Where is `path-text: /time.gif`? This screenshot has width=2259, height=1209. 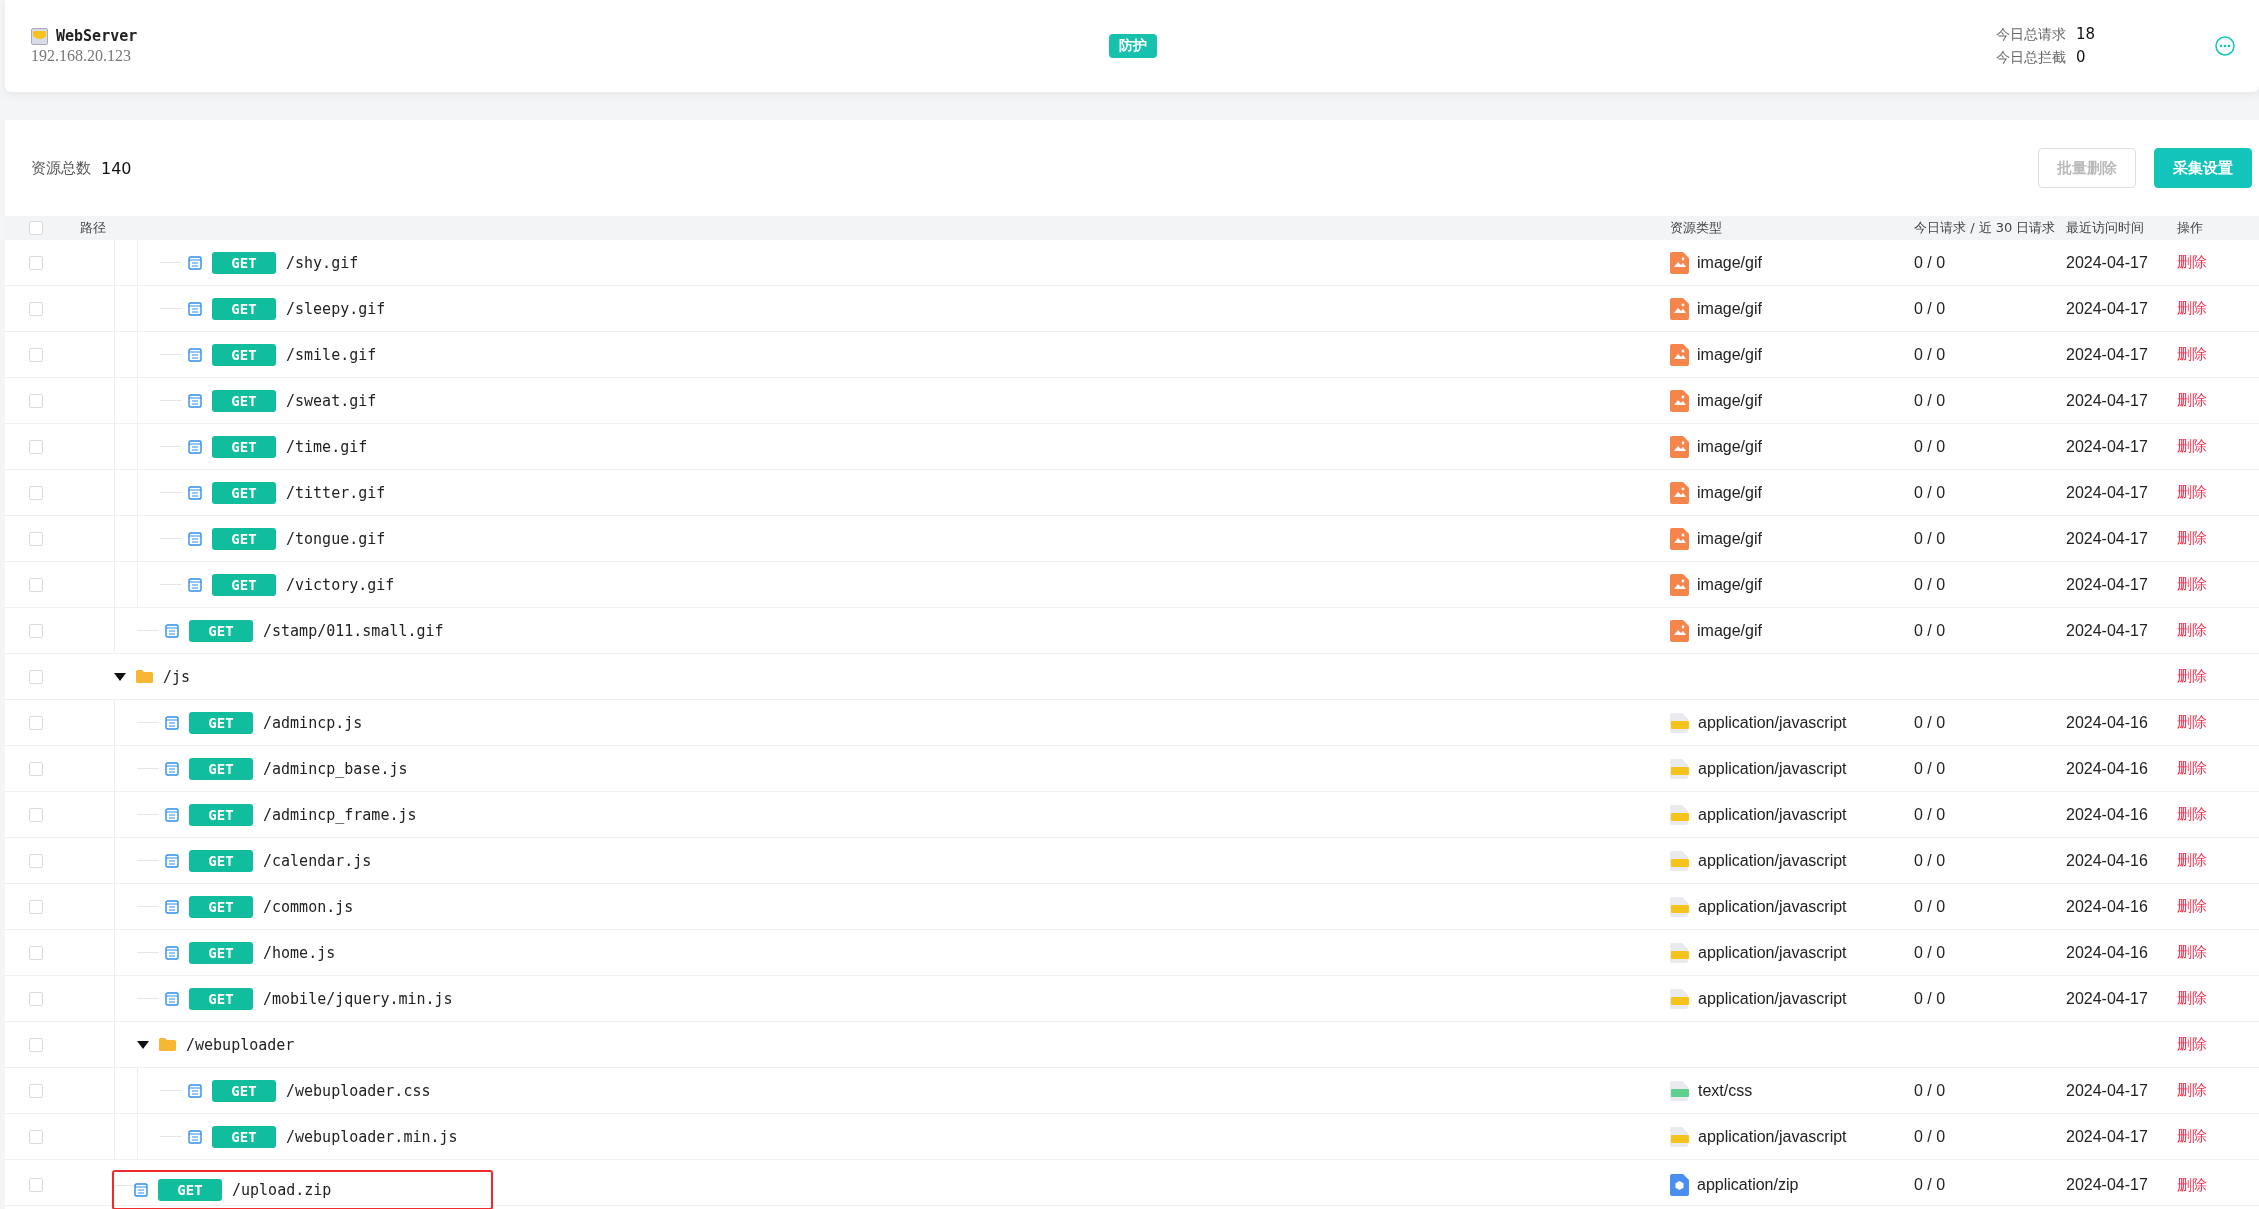 path-text: /time.gif is located at coordinates (327, 446).